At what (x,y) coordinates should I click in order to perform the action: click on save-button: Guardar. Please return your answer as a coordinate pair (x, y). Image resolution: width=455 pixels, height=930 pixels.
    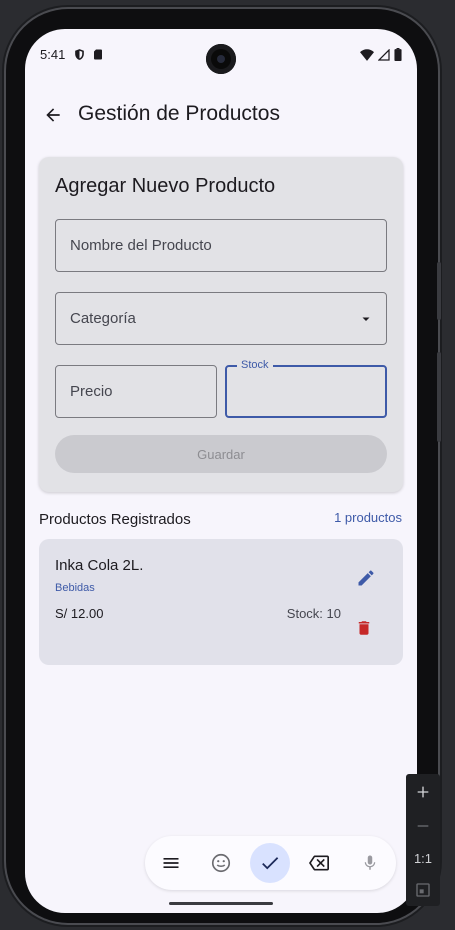
    Looking at the image, I should click on (221, 454).